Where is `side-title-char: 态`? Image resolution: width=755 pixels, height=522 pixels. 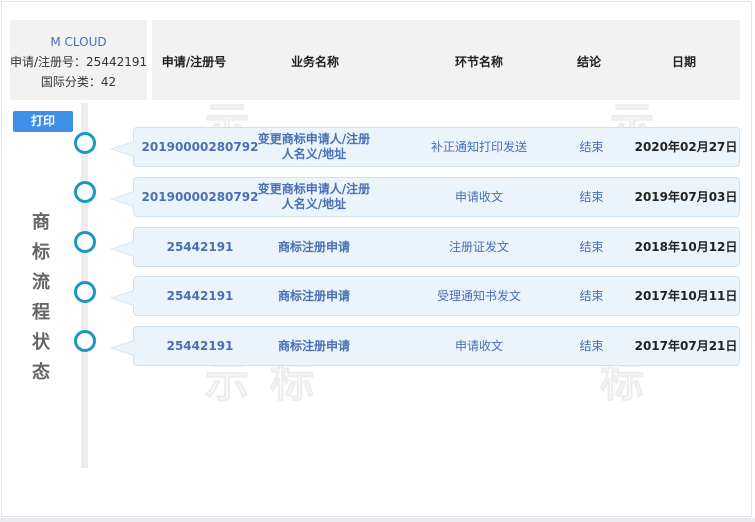 side-title-char: 态 is located at coordinates (41, 372).